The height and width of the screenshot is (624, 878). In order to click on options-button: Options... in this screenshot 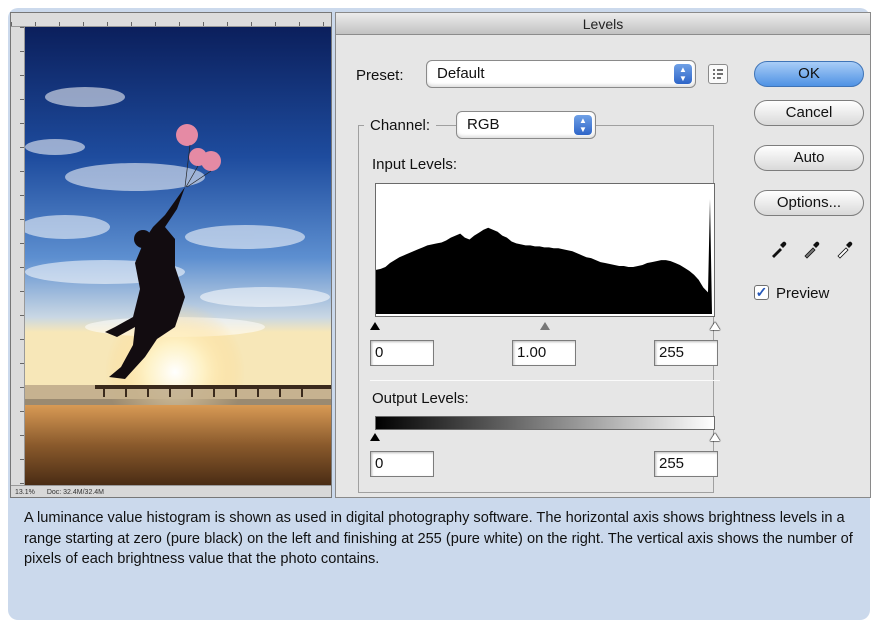, I will do `click(809, 203)`.